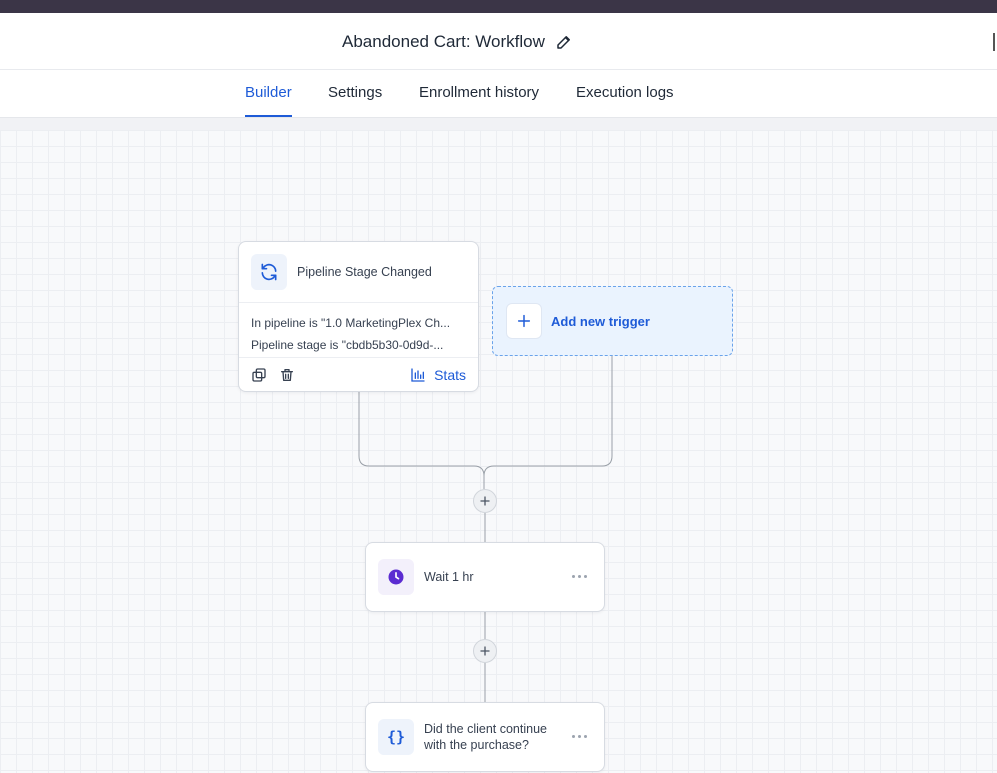 This screenshot has width=997, height=773. Describe the element at coordinates (269, 272) in the screenshot. I see `refresh-icon` at that location.